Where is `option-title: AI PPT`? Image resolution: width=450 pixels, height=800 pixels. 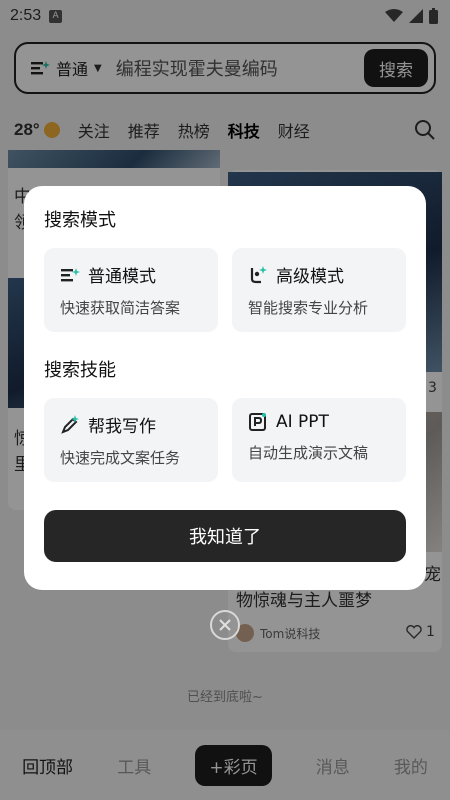 option-title: AI PPT is located at coordinates (302, 422).